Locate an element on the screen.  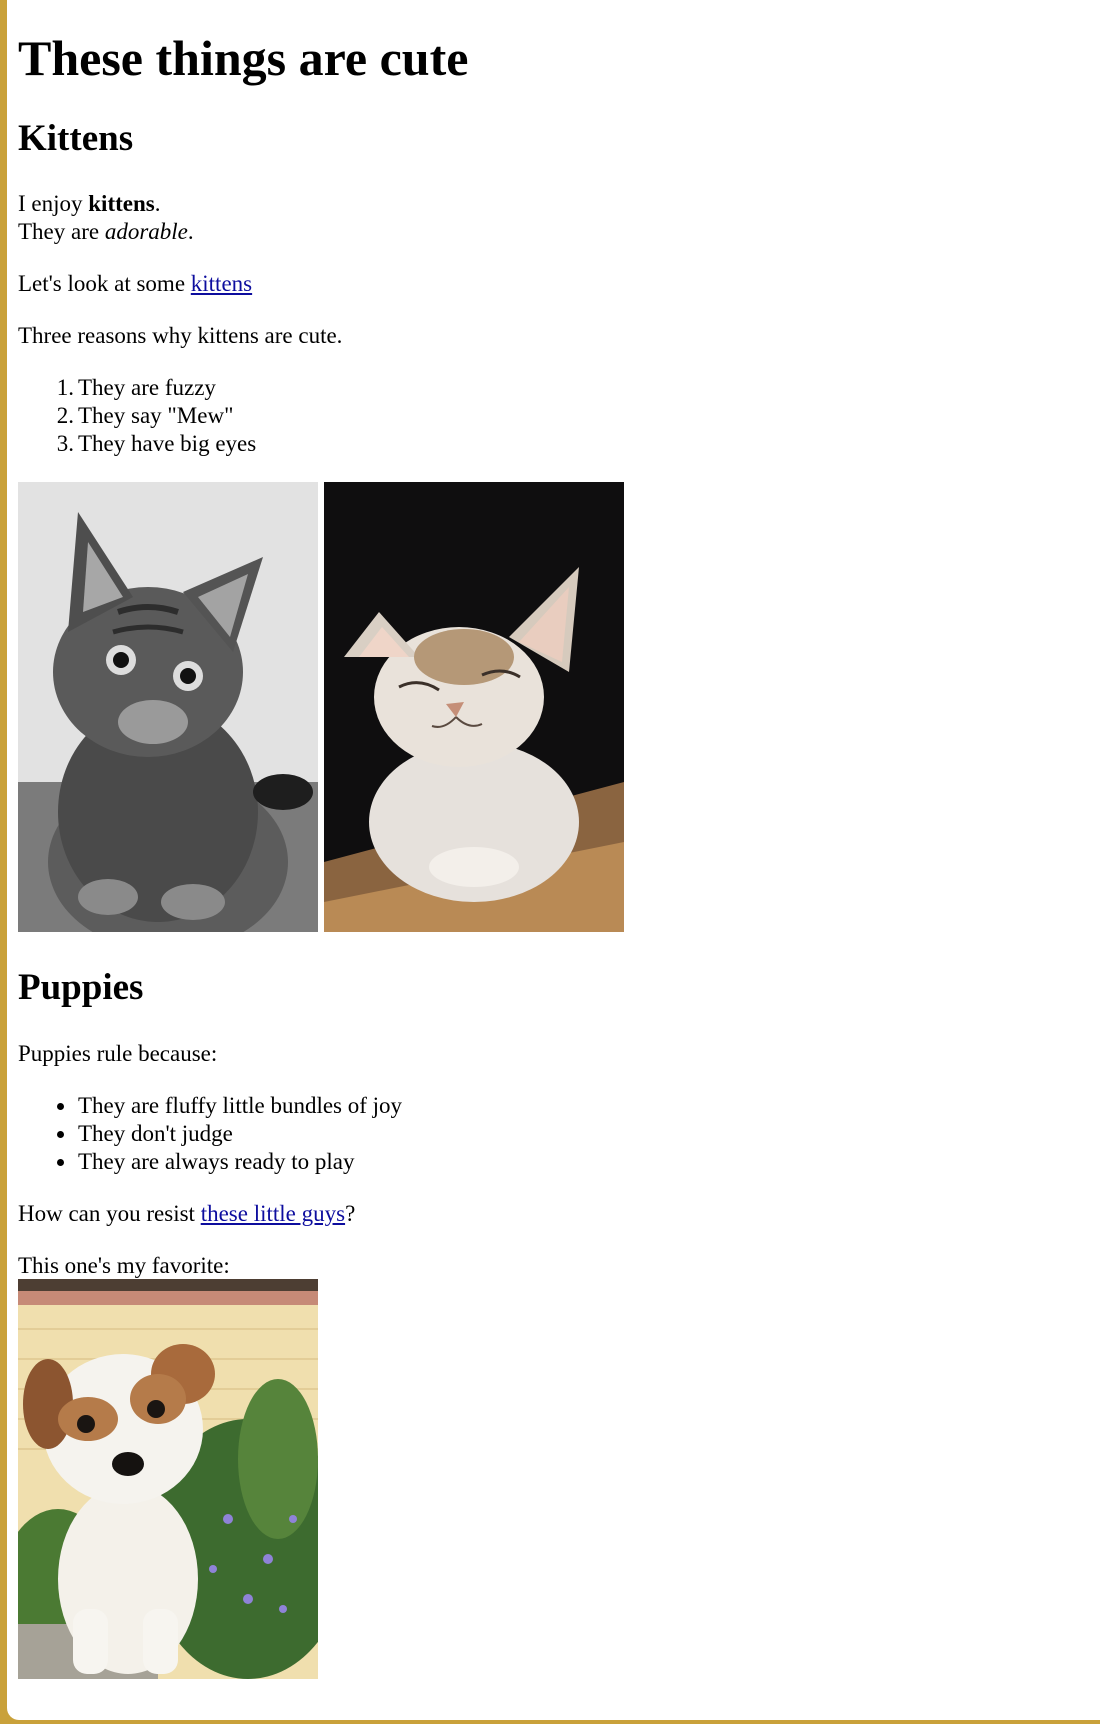
list-item: 1. They are fuzzy is located at coordinates (137, 388).